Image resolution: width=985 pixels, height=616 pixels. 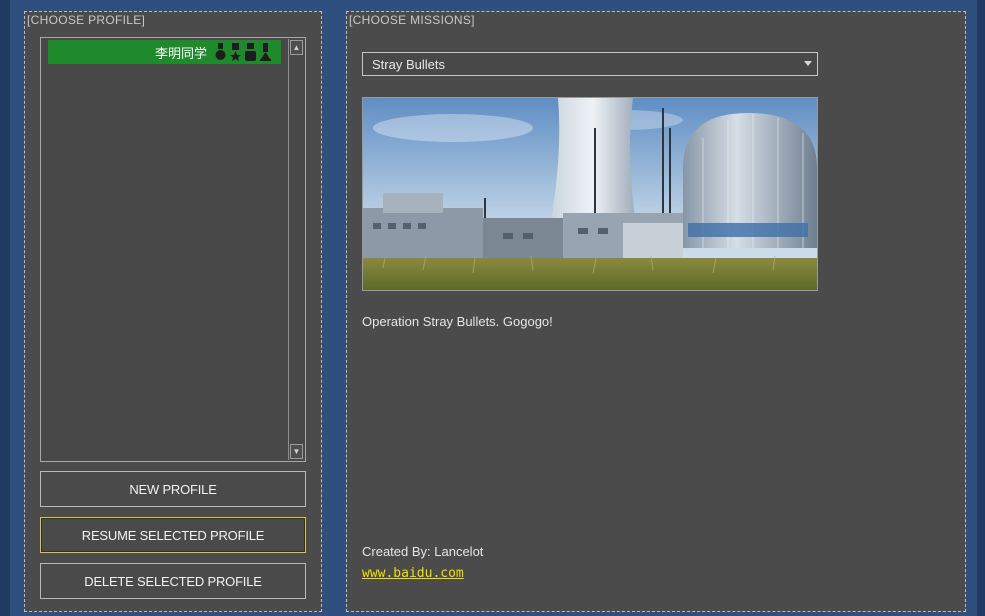 What do you see at coordinates (5, 308) in the screenshot?
I see `window-edge-left` at bounding box center [5, 308].